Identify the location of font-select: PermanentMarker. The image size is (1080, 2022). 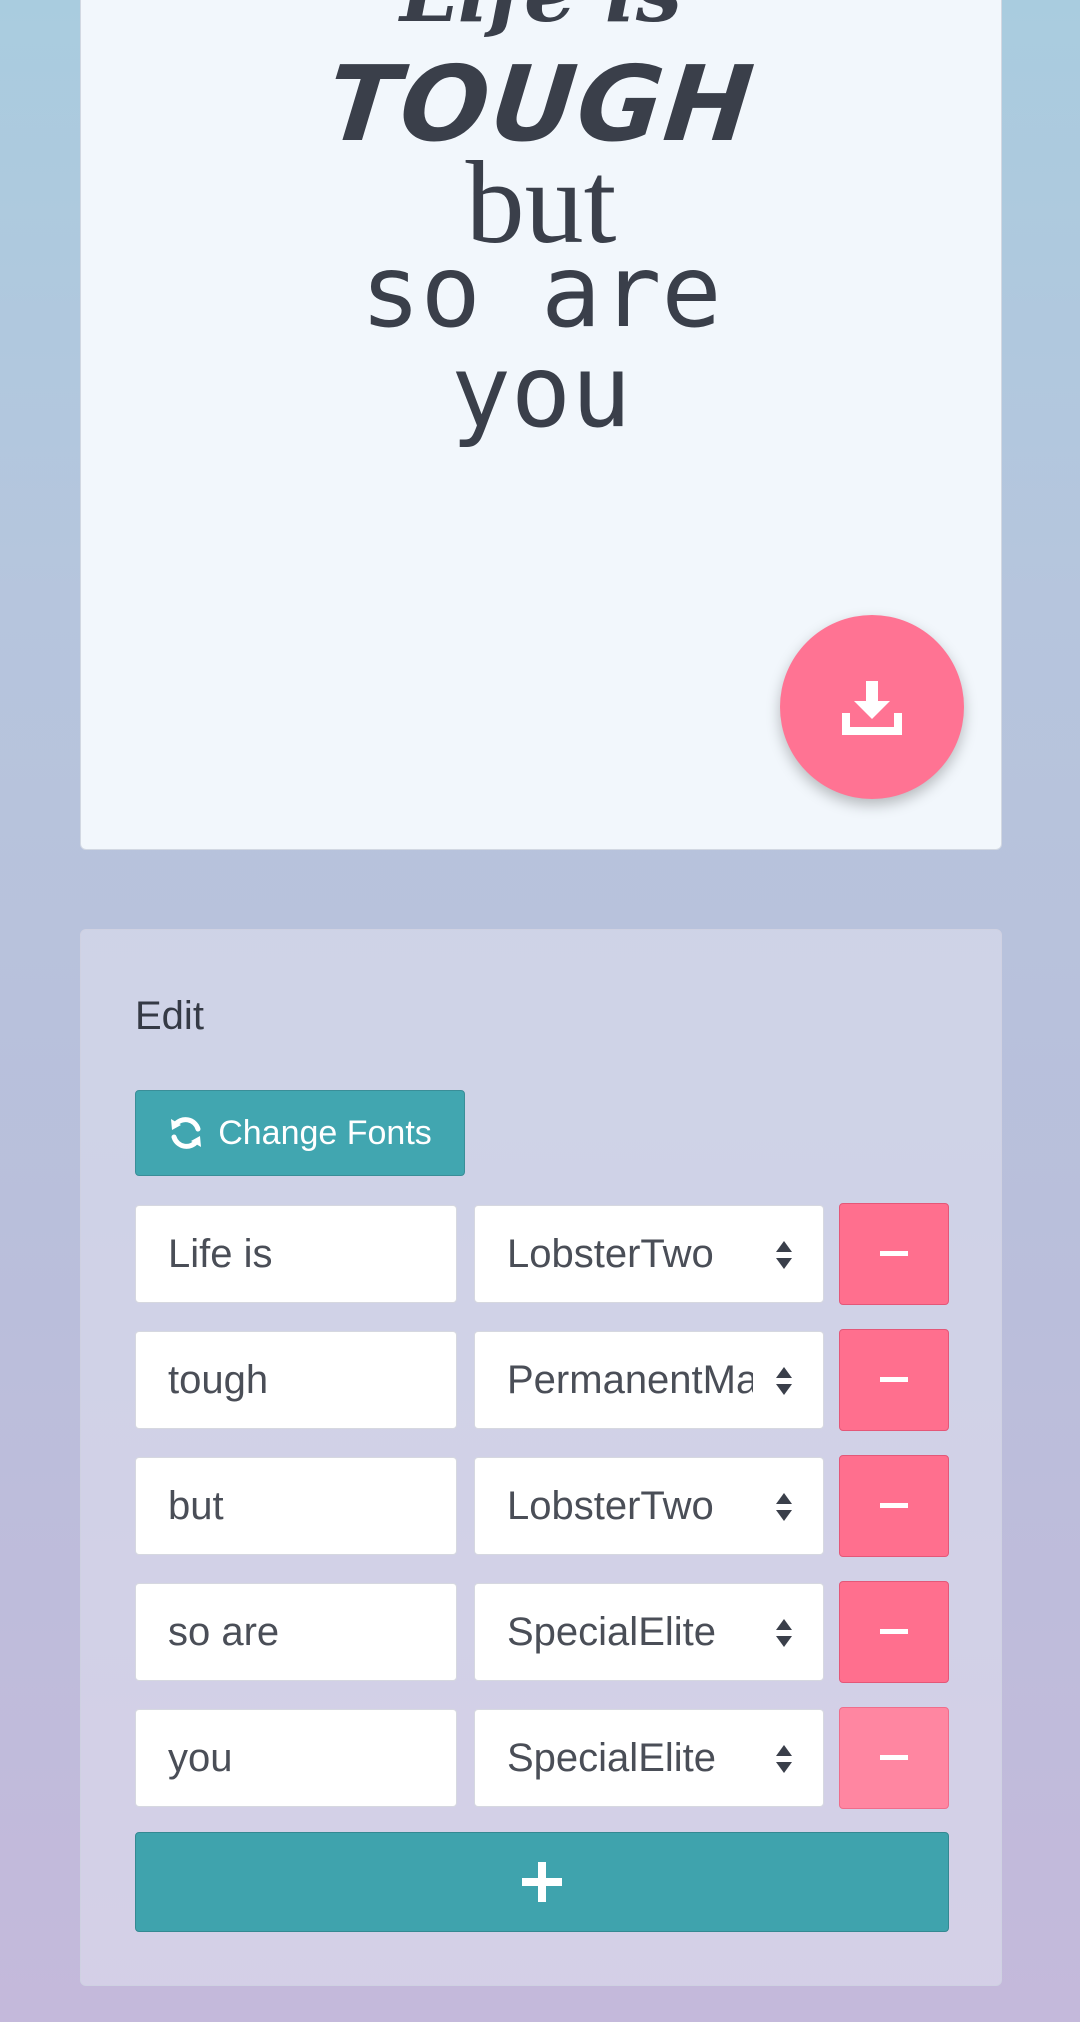
(649, 1380).